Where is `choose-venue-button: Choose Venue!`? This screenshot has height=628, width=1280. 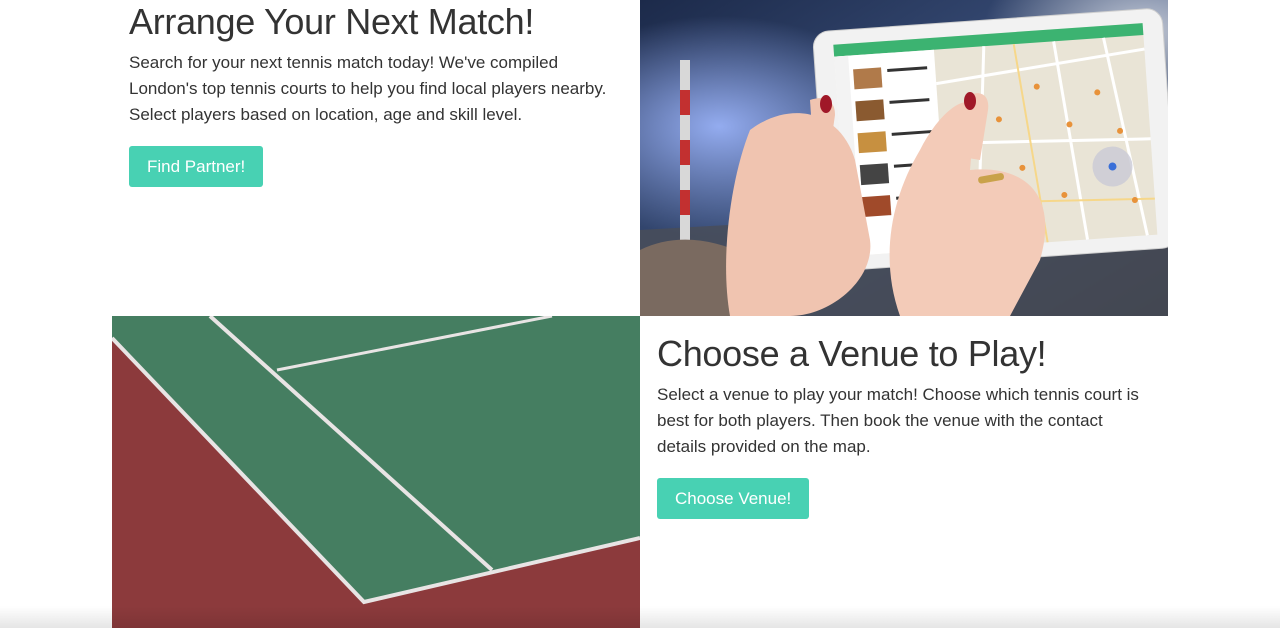
choose-venue-button: Choose Venue! is located at coordinates (733, 498).